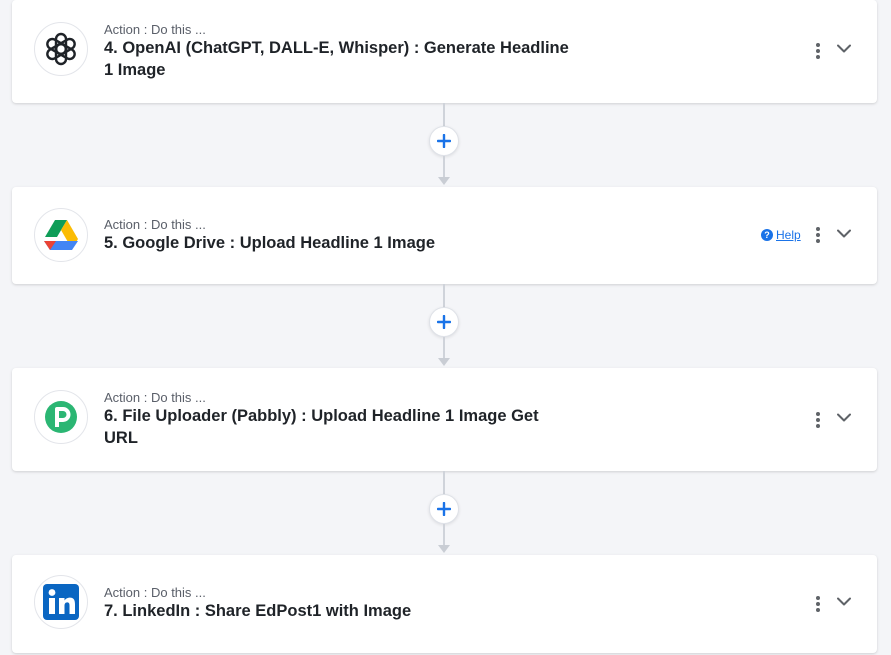 The image size is (891, 655). What do you see at coordinates (61, 49) in the screenshot?
I see `openai-icon` at bounding box center [61, 49].